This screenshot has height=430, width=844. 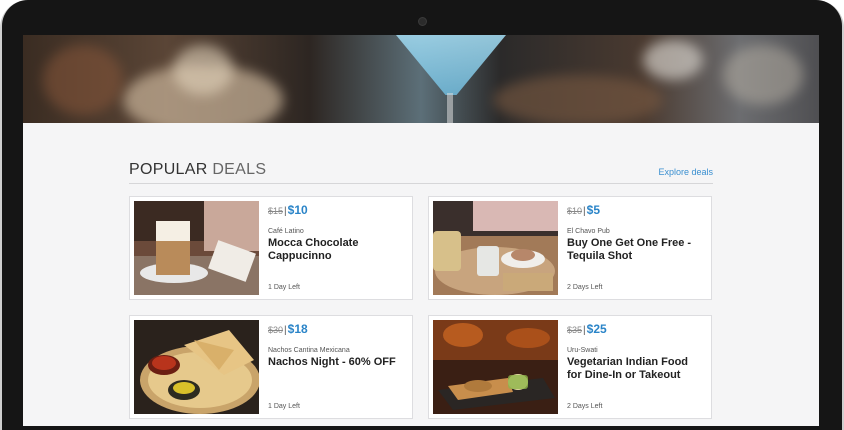 What do you see at coordinates (450, 108) in the screenshot?
I see `hero-glass-stem` at bounding box center [450, 108].